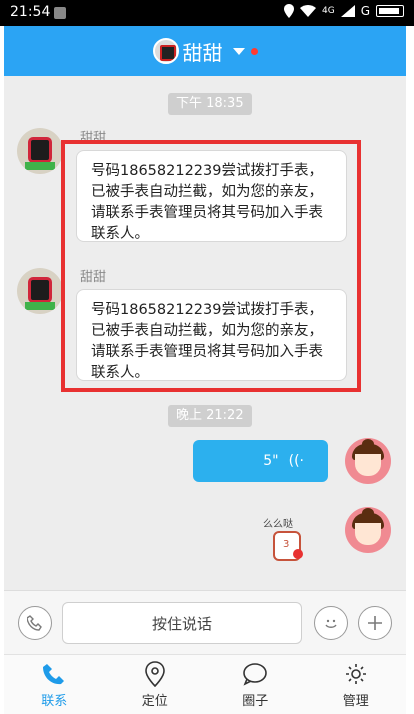  I want to click on chevron-down-icon, so click(238, 51).